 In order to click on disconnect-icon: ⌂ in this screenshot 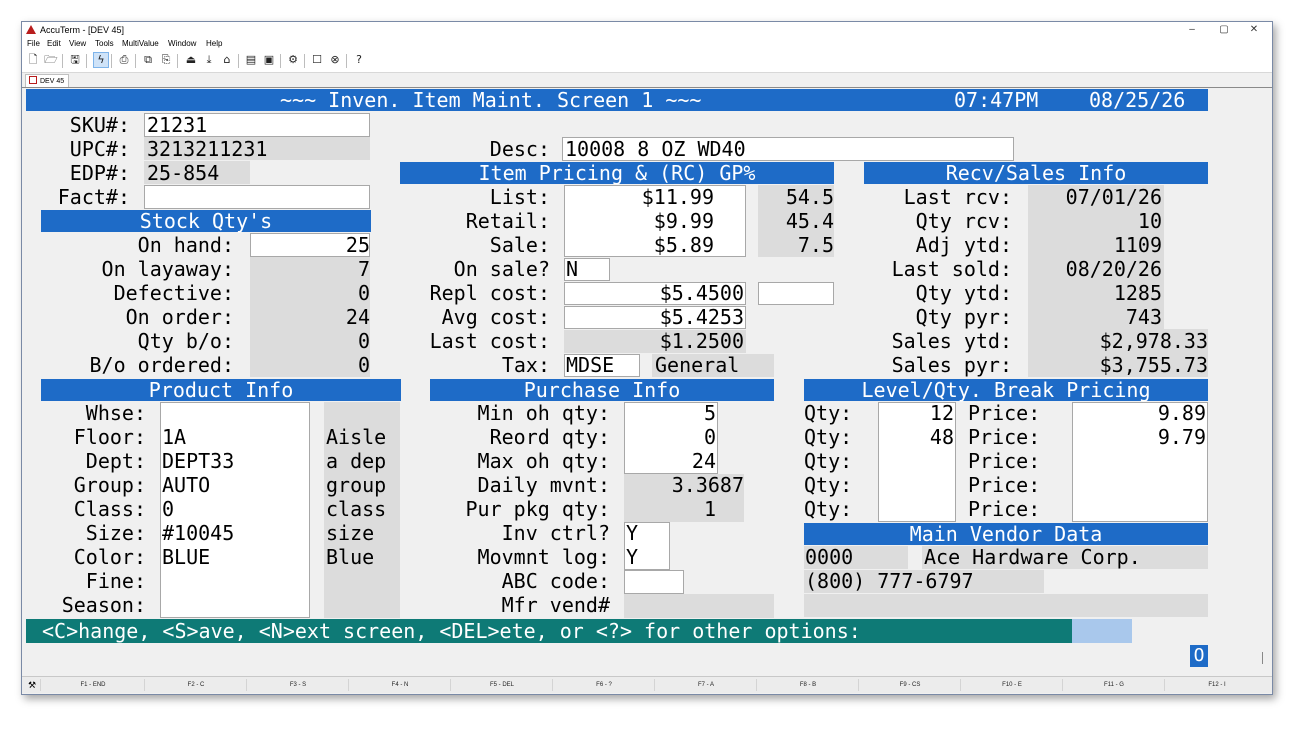, I will do `click(227, 60)`.